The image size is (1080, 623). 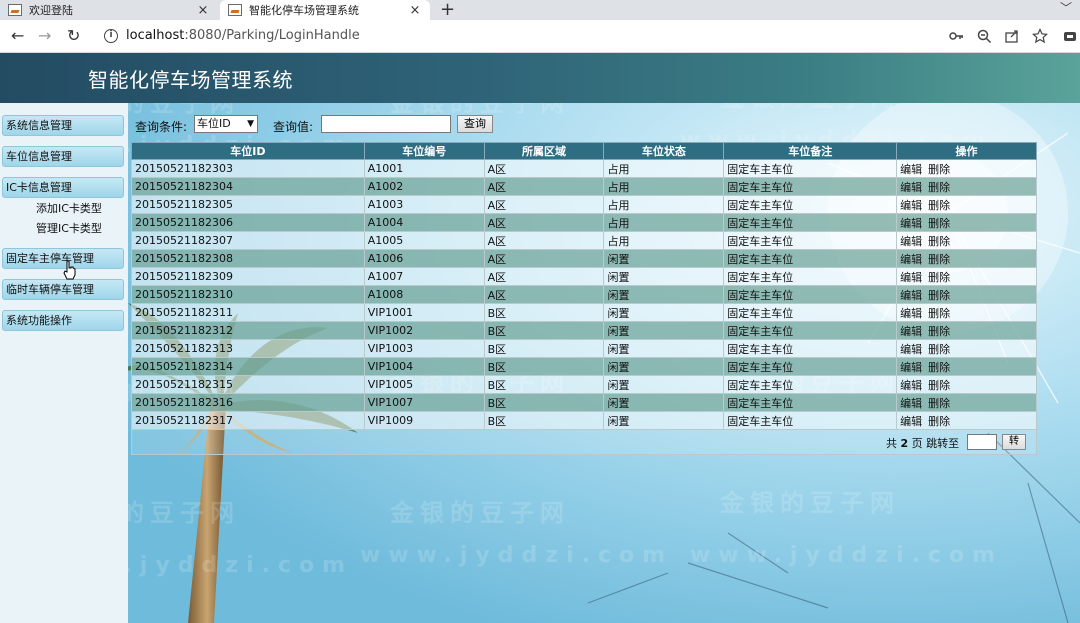 I want to click on site-info-icon: i, so click(x=111, y=36).